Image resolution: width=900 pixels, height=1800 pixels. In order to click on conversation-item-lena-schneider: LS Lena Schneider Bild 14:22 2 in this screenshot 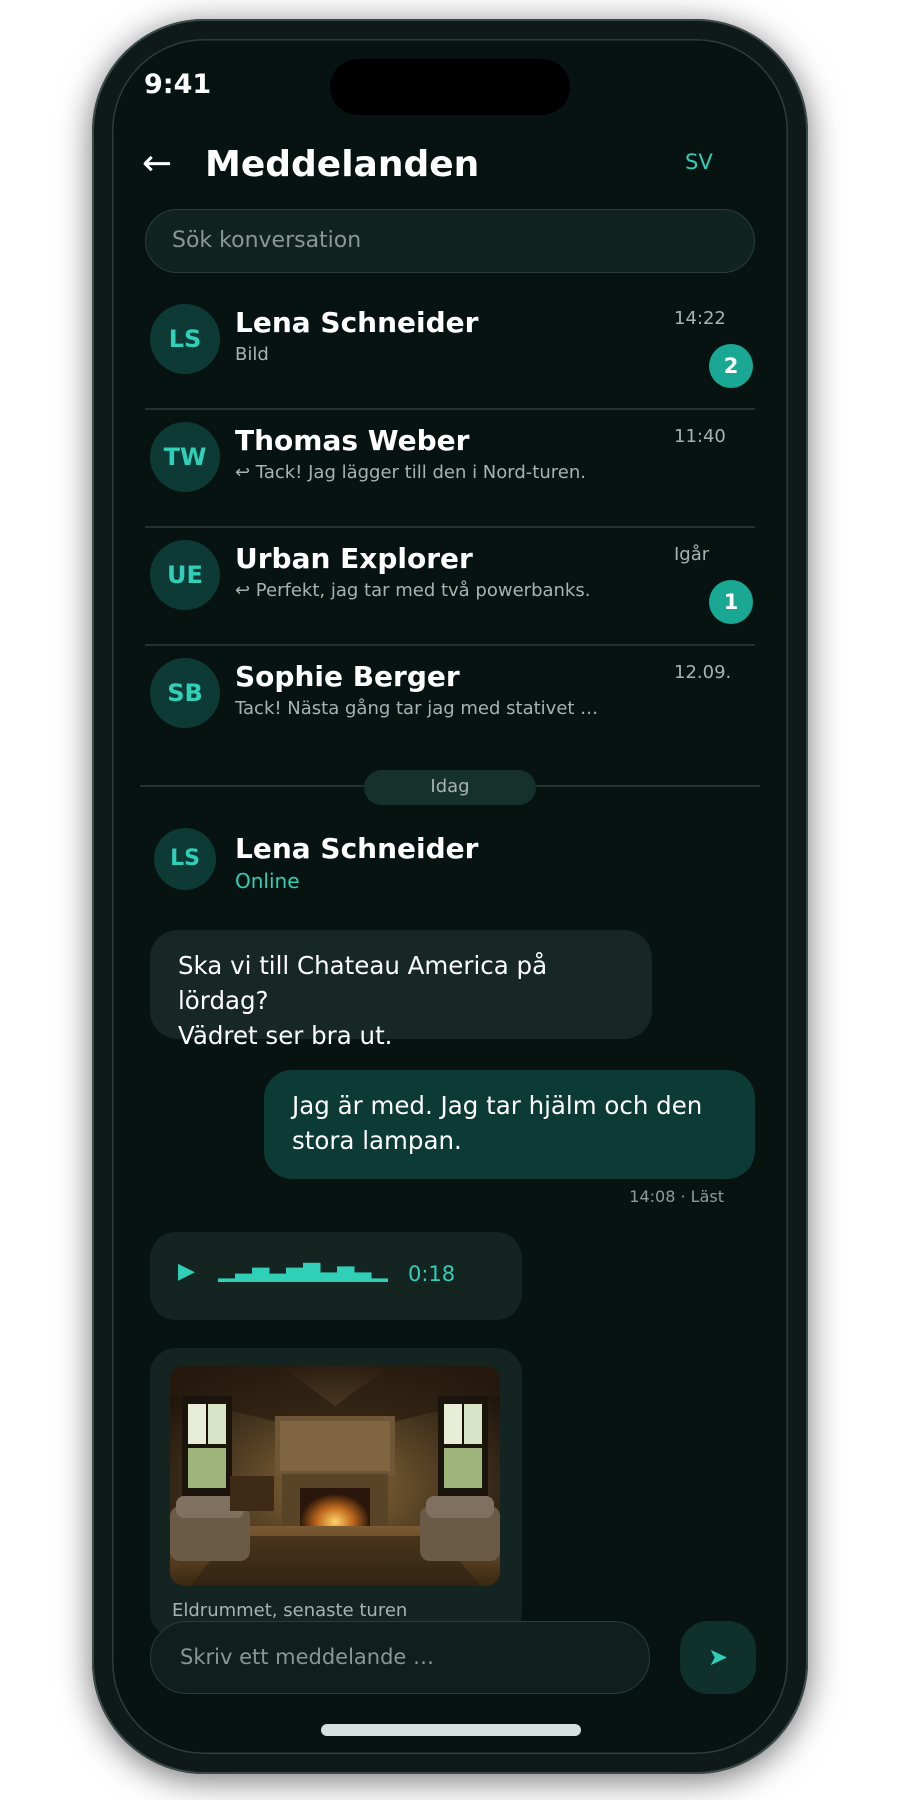, I will do `click(450, 351)`.